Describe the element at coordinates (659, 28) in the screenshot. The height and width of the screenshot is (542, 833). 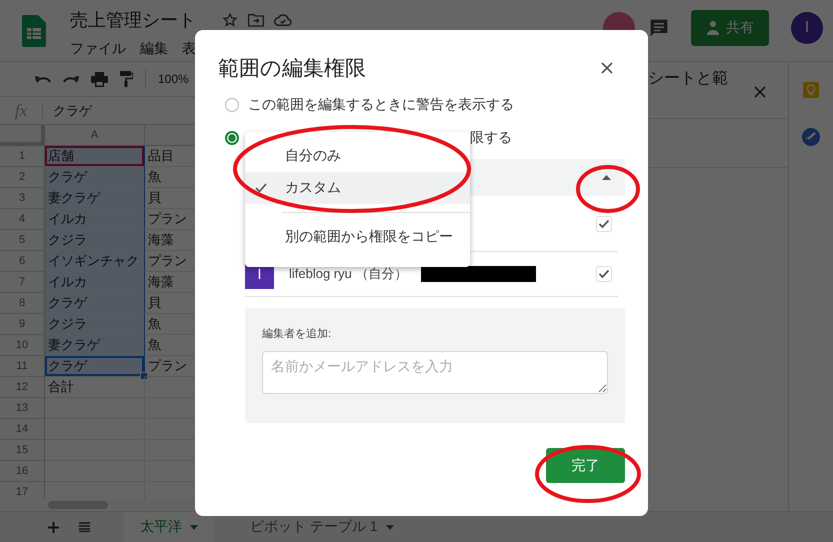
I see `comment-icon` at that location.